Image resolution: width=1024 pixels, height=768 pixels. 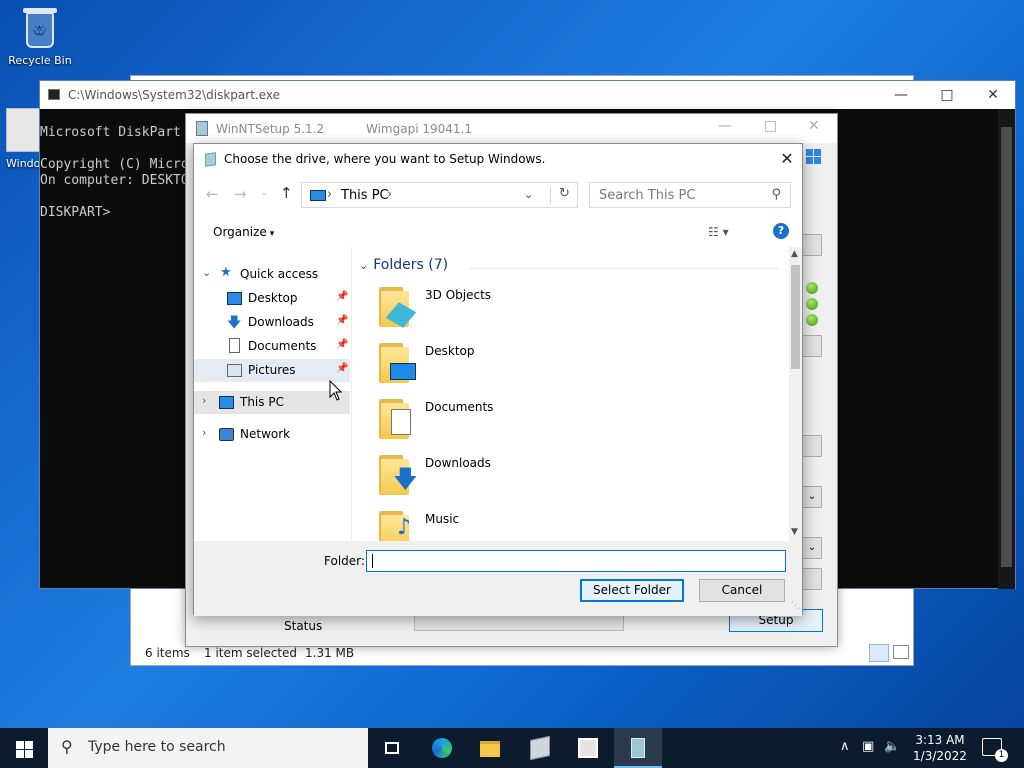 What do you see at coordinates (564, 195) in the screenshot?
I see `refresh-icon: ↻` at bounding box center [564, 195].